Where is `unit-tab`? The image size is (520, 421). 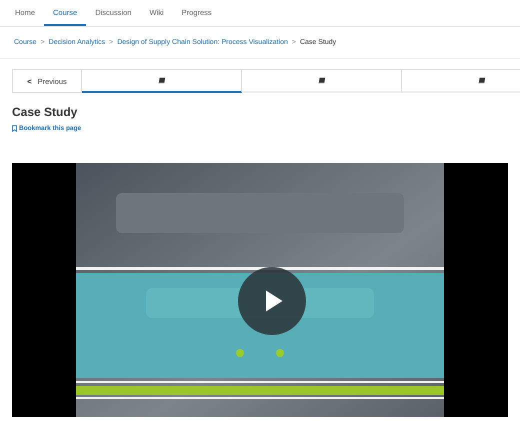
unit-tab is located at coordinates (162, 81).